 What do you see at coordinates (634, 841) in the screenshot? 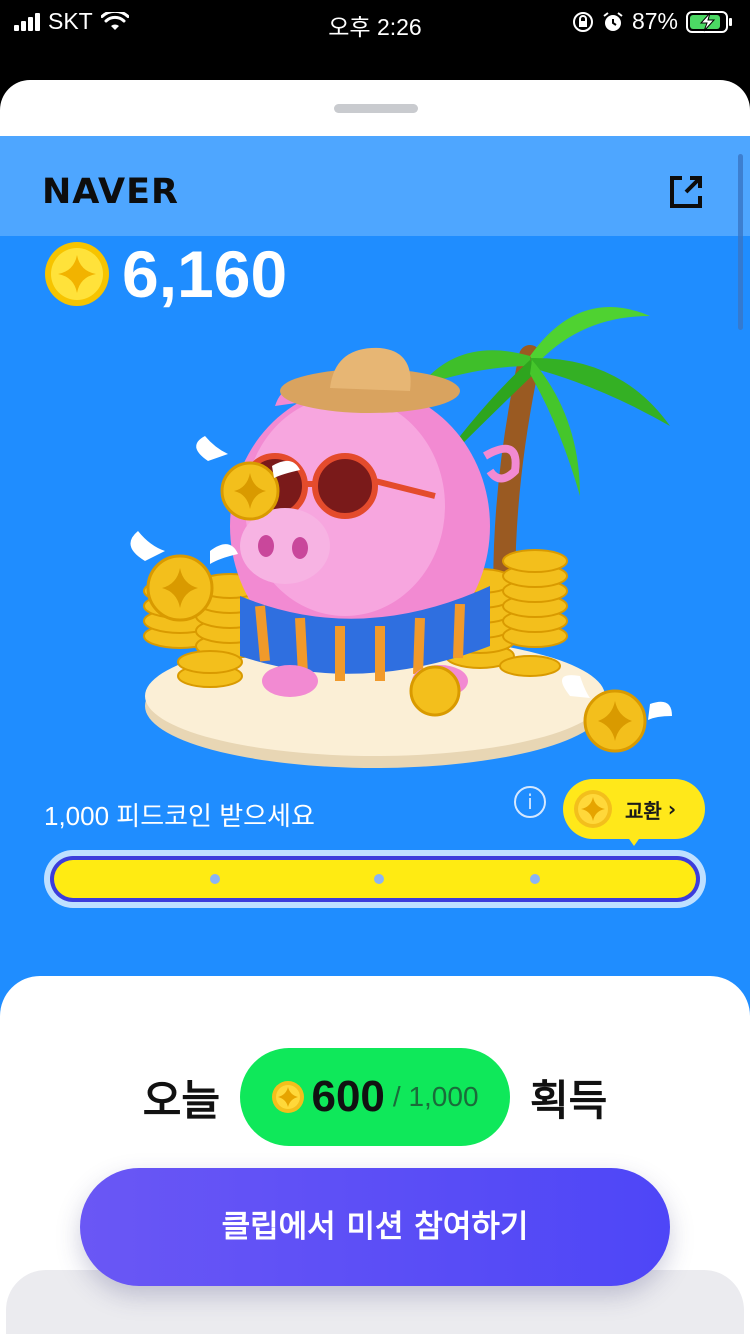
I see `exchange-tooltip-pointer` at bounding box center [634, 841].